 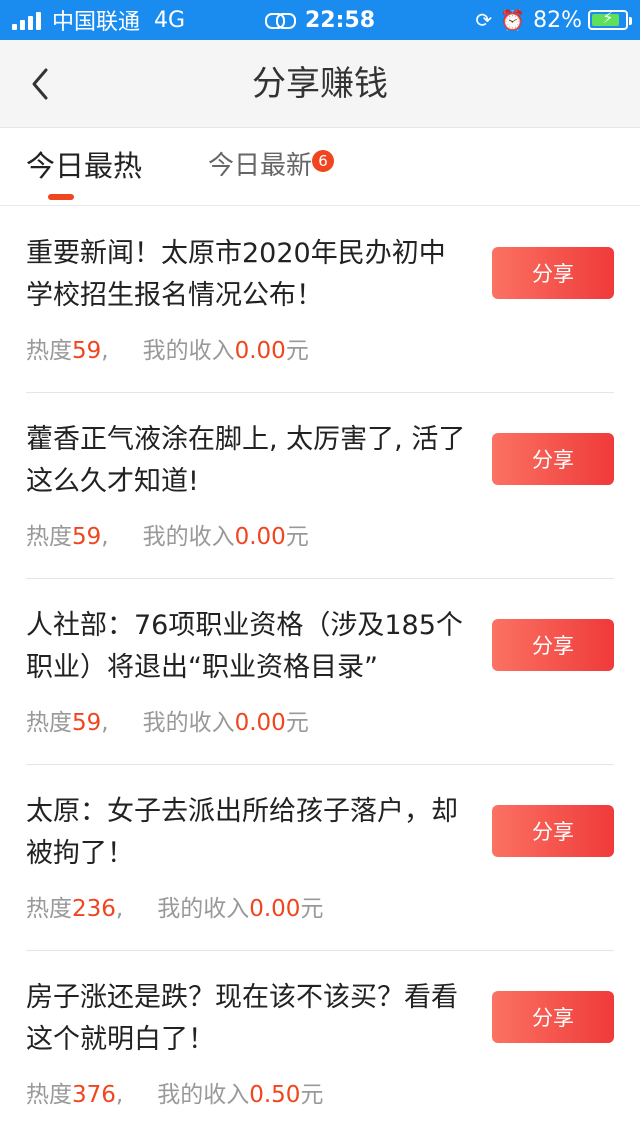 What do you see at coordinates (246, 1019) in the screenshot?
I see `article-title: 房子涨还是跌？现在该不该买？看看这个就明白了！` at bounding box center [246, 1019].